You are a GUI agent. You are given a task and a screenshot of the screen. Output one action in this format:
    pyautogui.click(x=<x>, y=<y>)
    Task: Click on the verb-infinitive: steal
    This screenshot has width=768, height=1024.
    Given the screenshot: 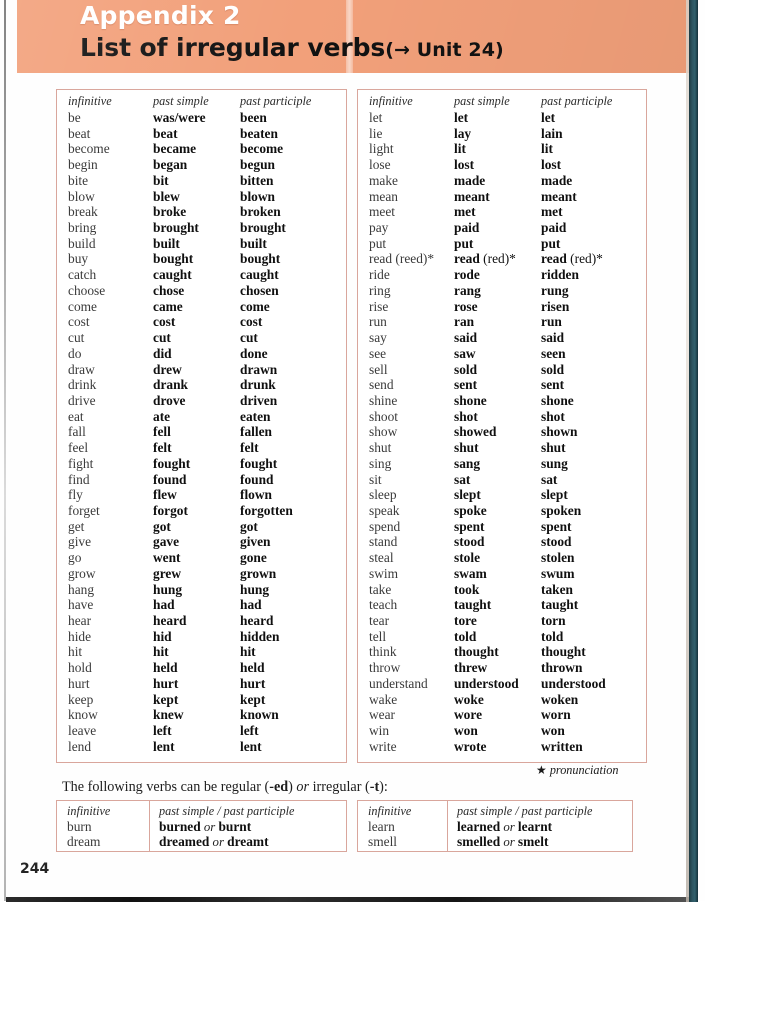 What is the action you would take?
    pyautogui.click(x=381, y=558)
    